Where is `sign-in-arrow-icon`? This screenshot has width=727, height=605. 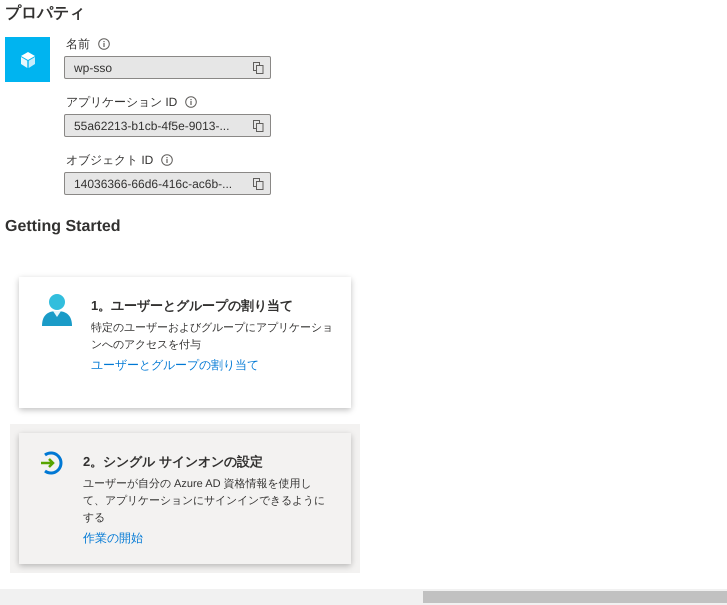 sign-in-arrow-icon is located at coordinates (51, 463).